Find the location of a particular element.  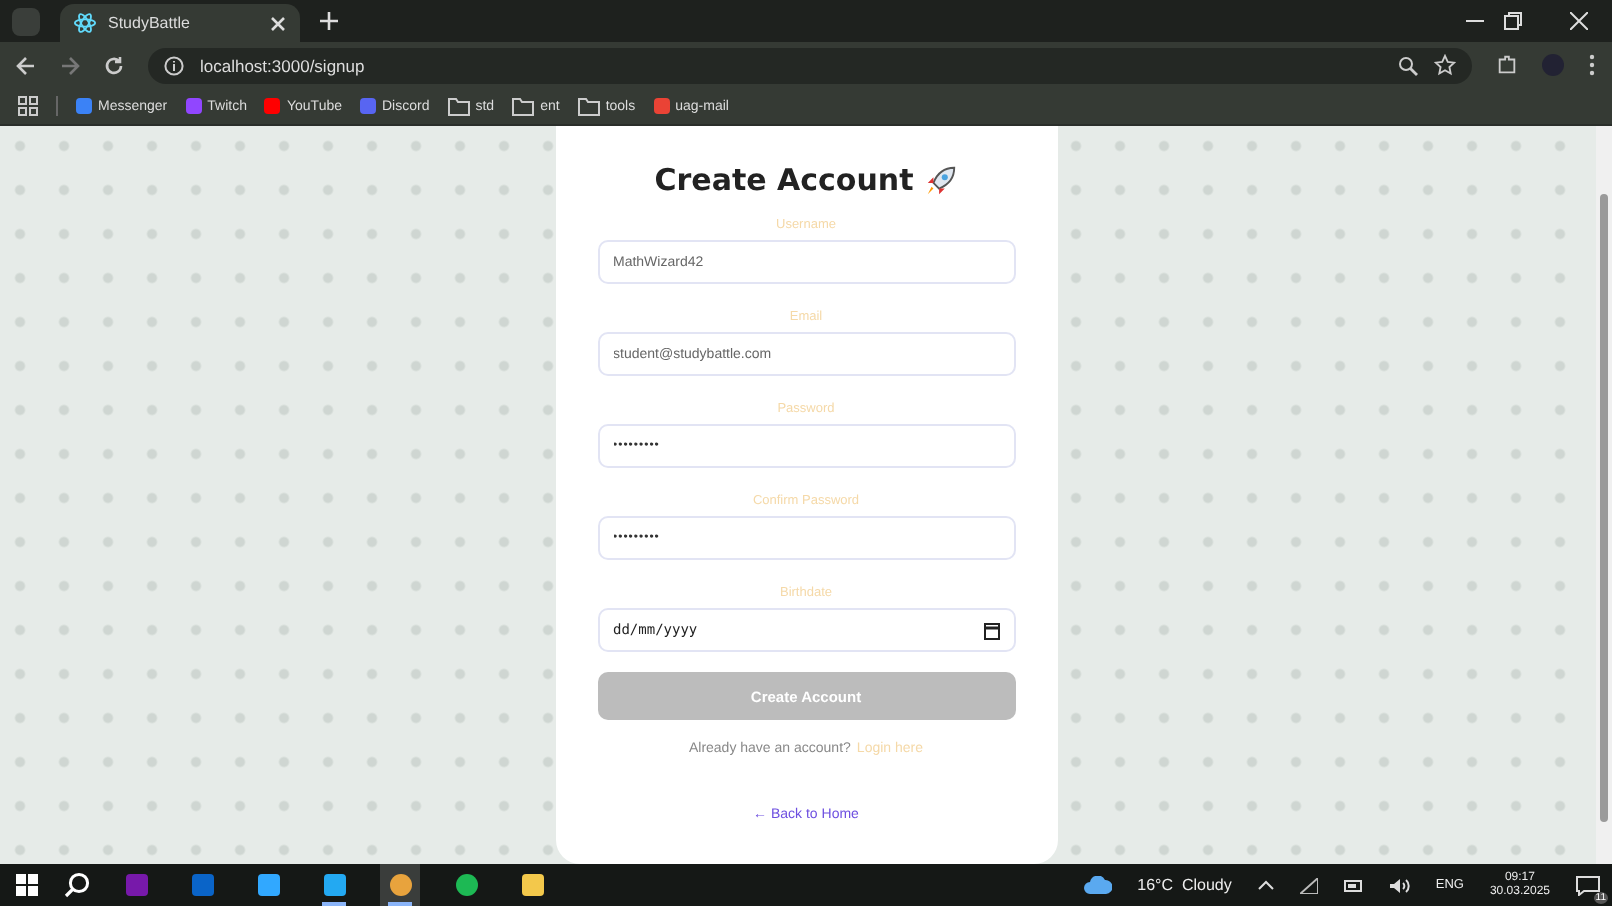

cloud-icon is located at coordinates (1097, 885).